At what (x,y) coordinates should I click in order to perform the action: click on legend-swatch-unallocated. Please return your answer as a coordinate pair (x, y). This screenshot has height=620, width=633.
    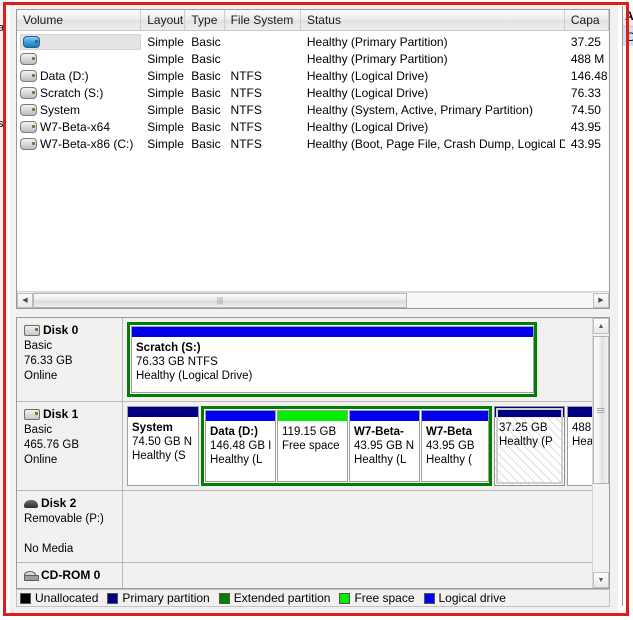
    Looking at the image, I should click on (25, 598).